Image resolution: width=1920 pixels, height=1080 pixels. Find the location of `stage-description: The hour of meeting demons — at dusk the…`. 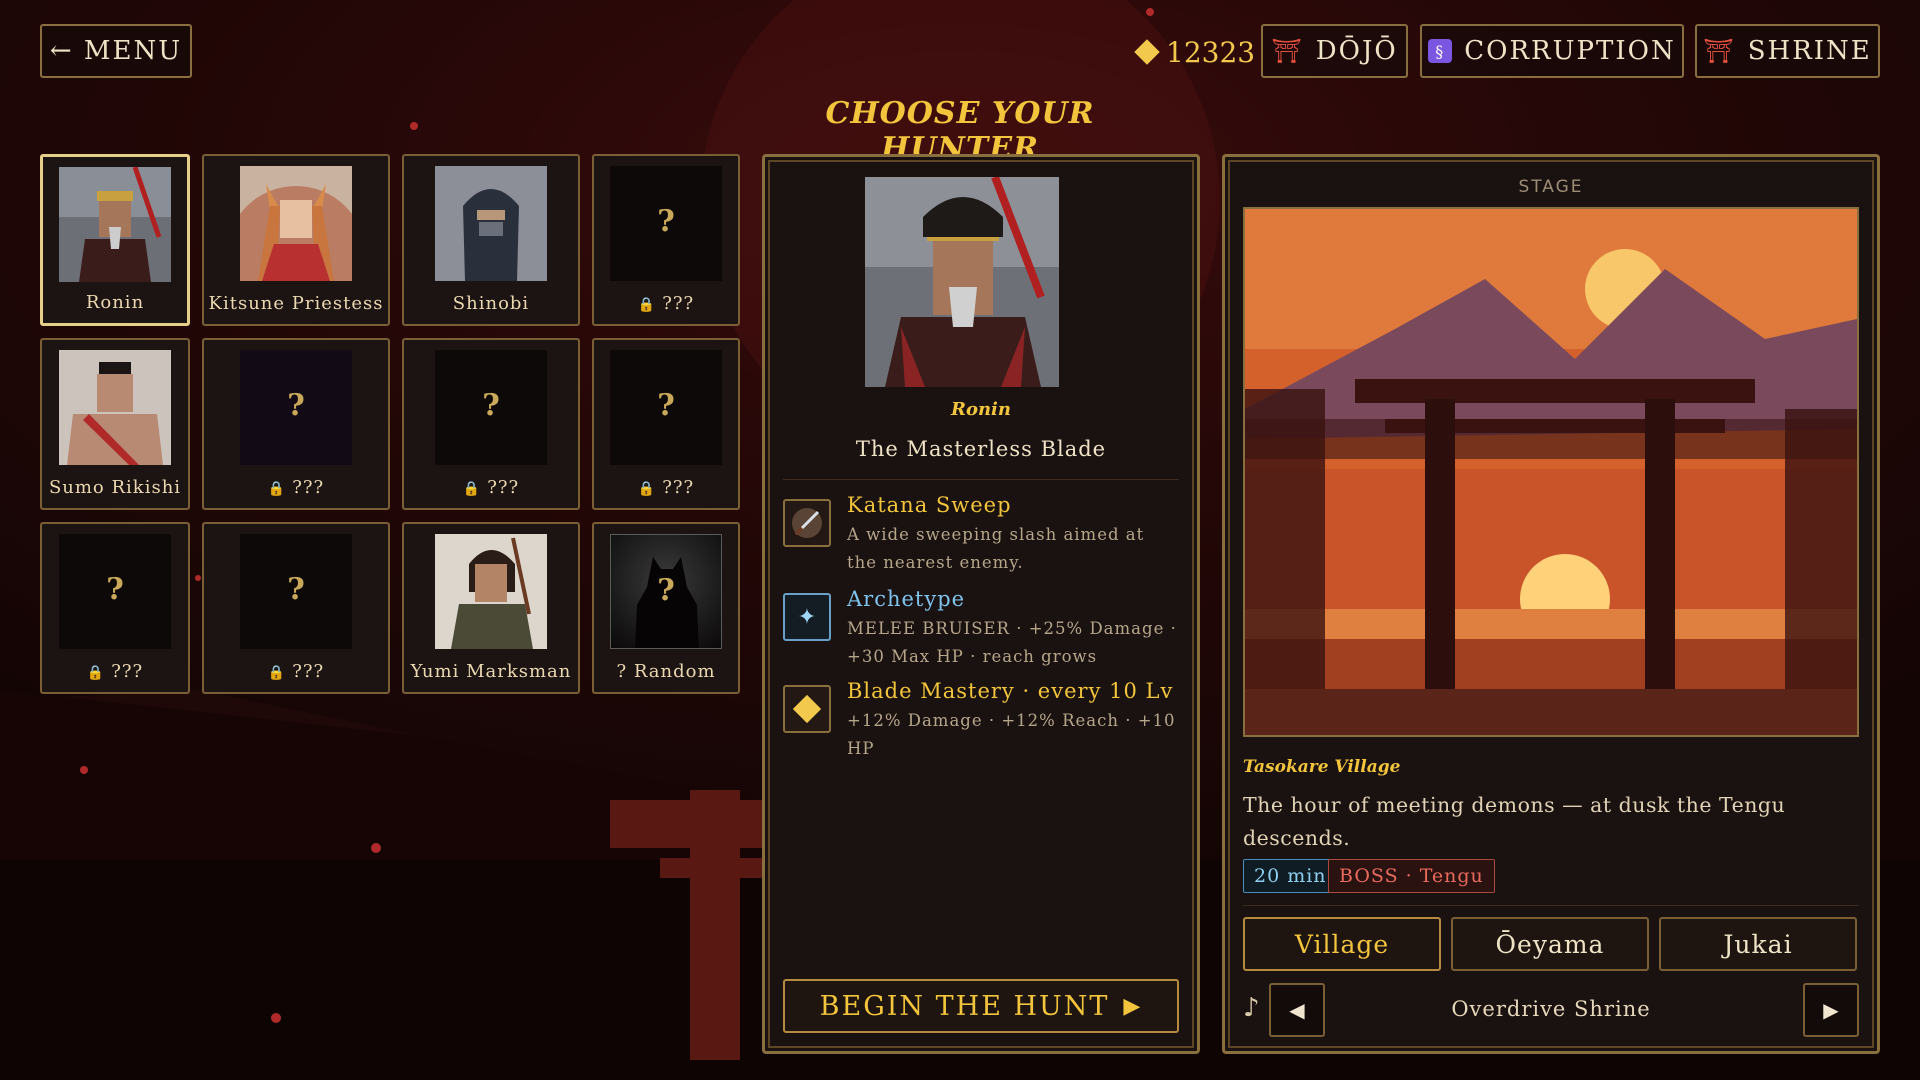

stage-description: The hour of meeting demons — at dusk the… is located at coordinates (1514, 821).